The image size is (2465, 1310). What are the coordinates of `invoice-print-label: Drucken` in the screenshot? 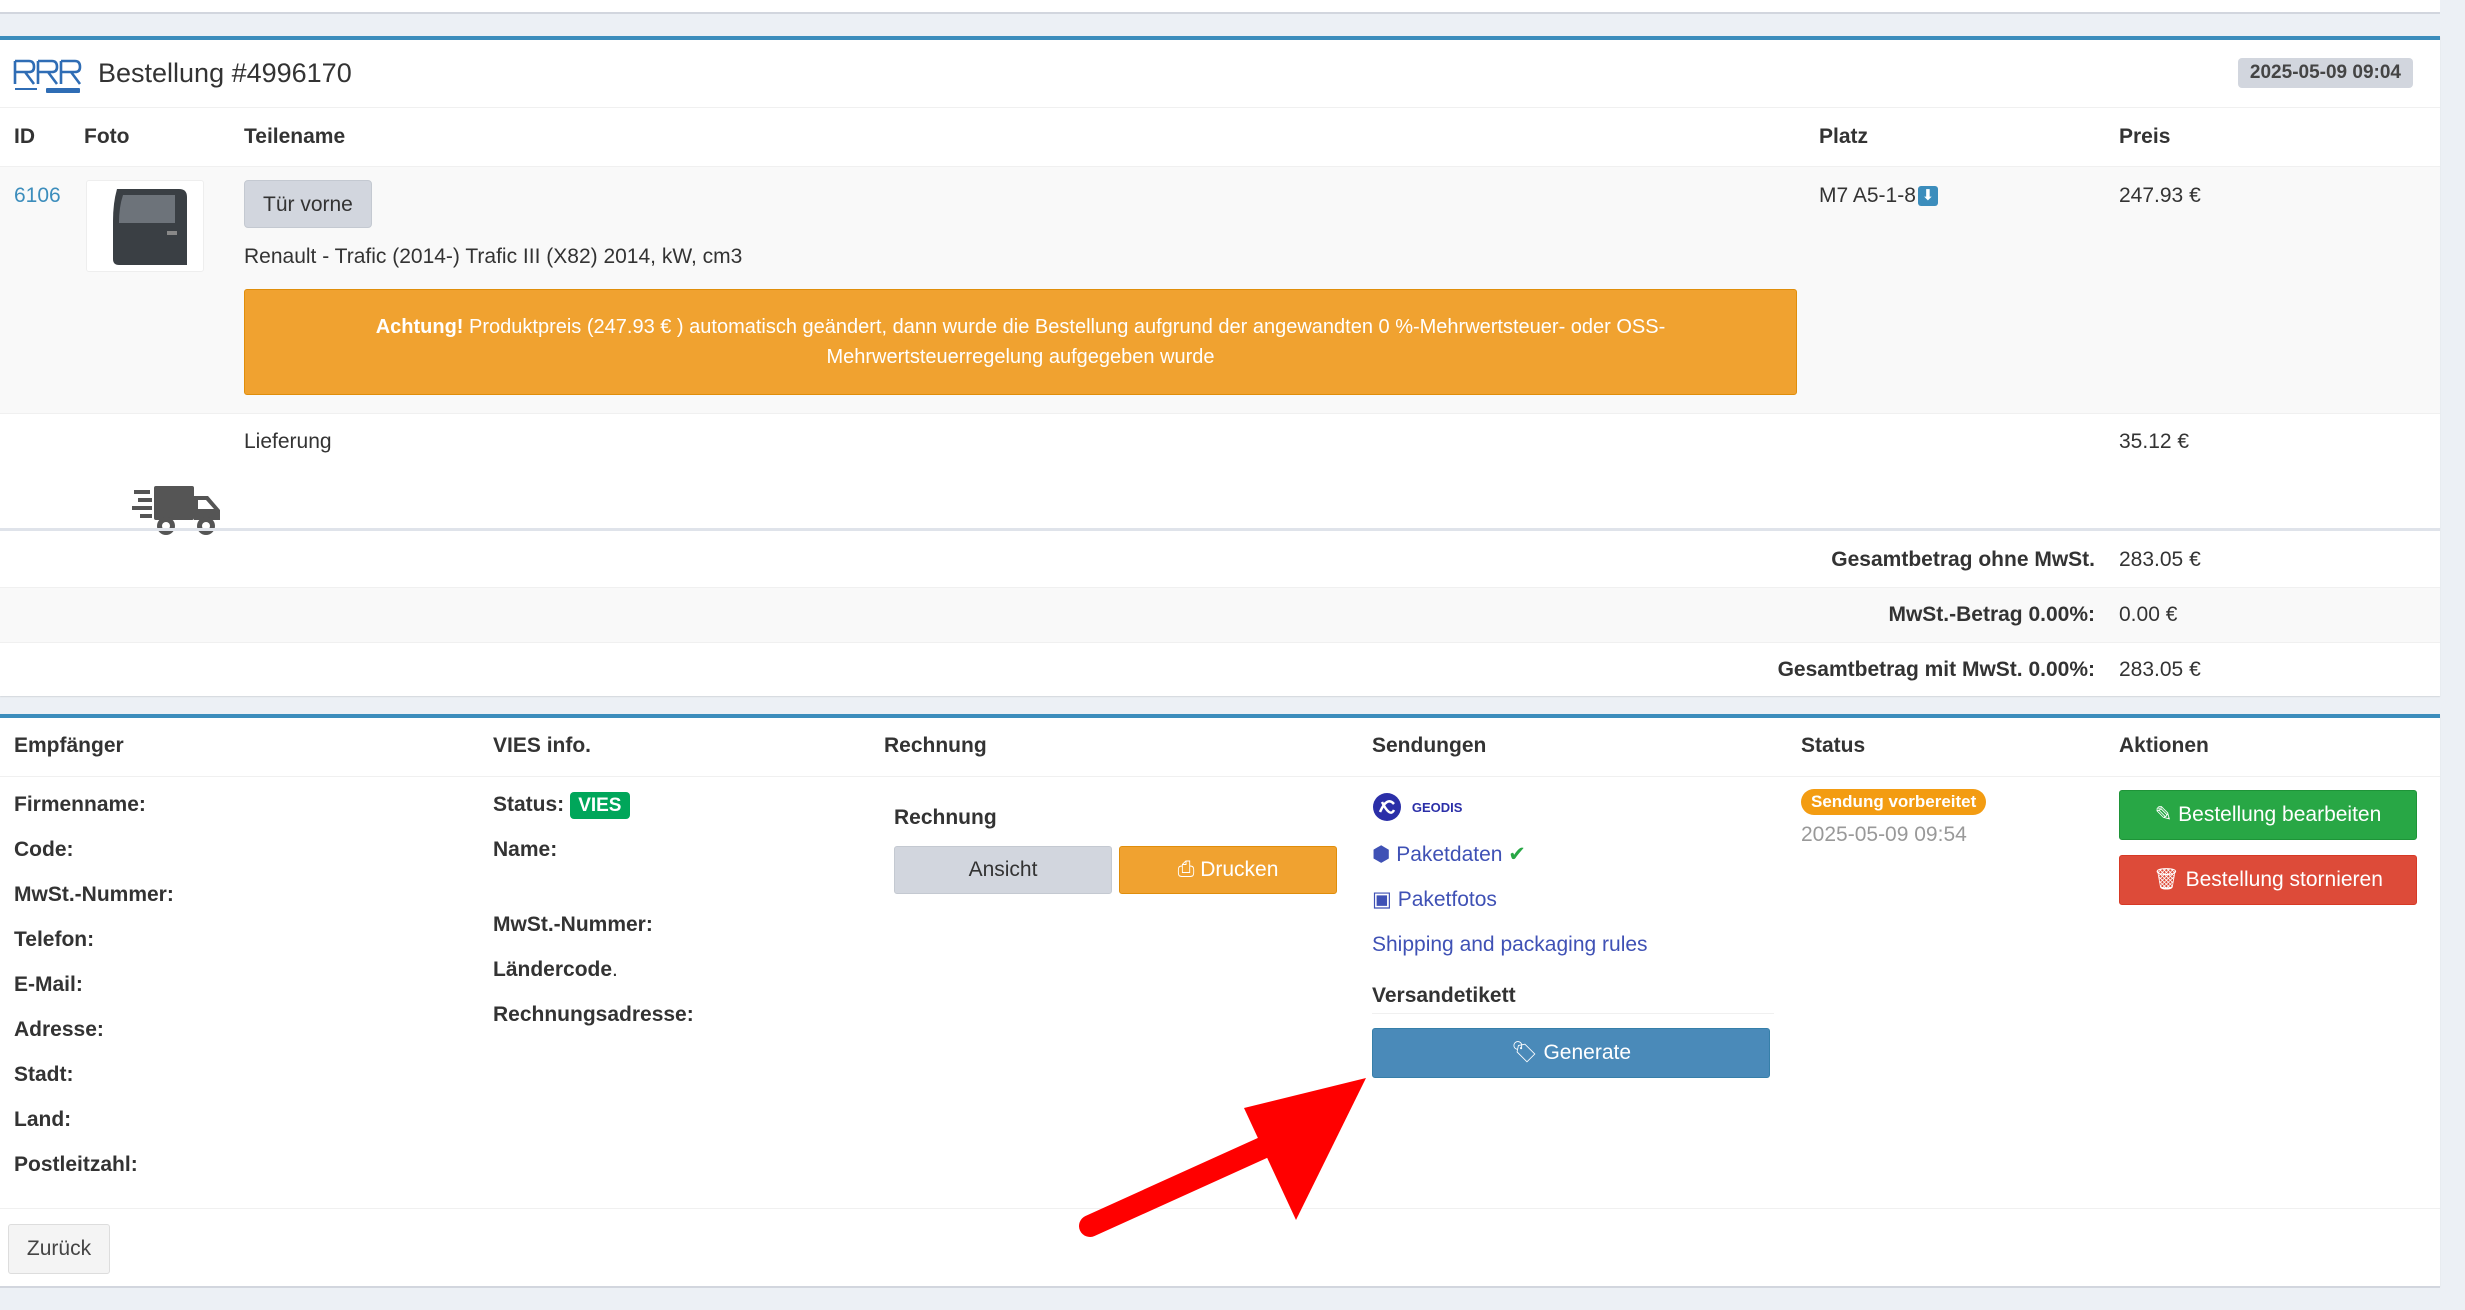 It's located at (1239, 869).